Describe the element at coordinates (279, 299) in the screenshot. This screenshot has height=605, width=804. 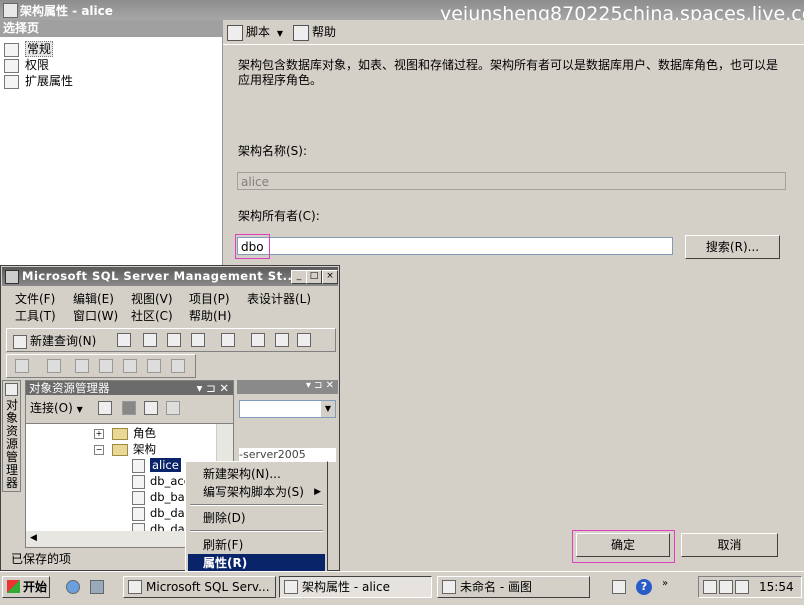
I see `menu-table-designer: 表设计器(L)` at that location.